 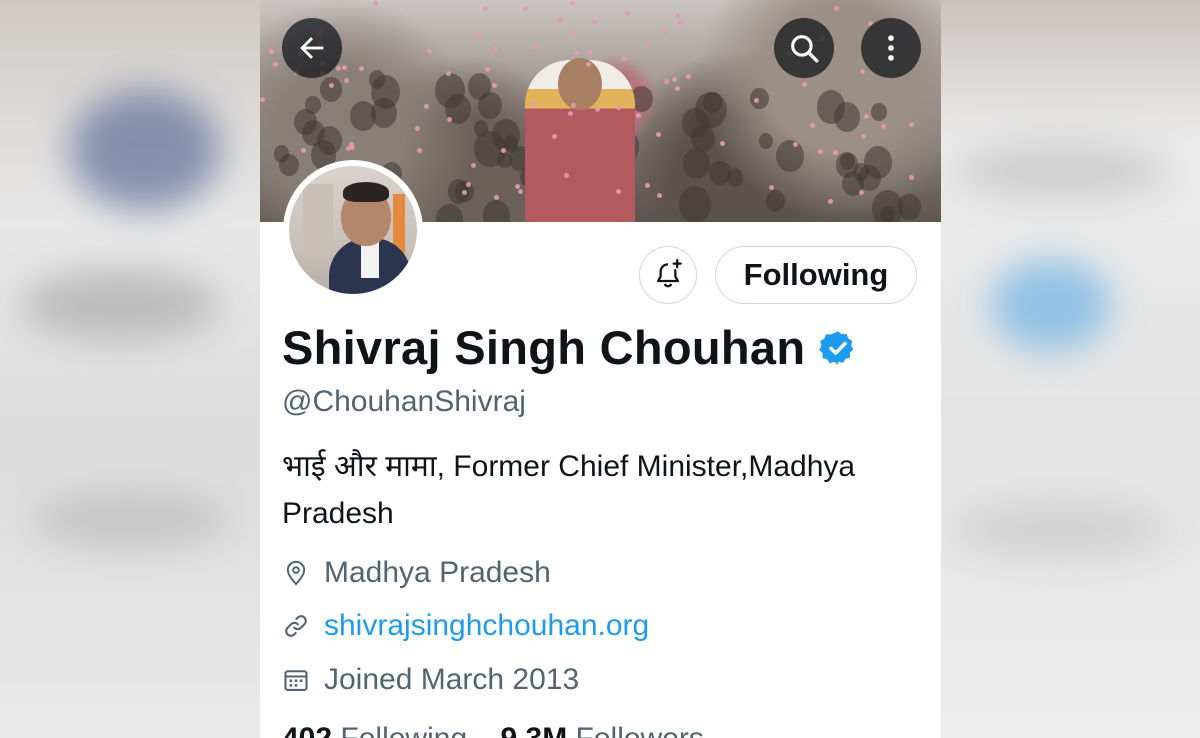 I want to click on search-button, so click(x=804, y=48).